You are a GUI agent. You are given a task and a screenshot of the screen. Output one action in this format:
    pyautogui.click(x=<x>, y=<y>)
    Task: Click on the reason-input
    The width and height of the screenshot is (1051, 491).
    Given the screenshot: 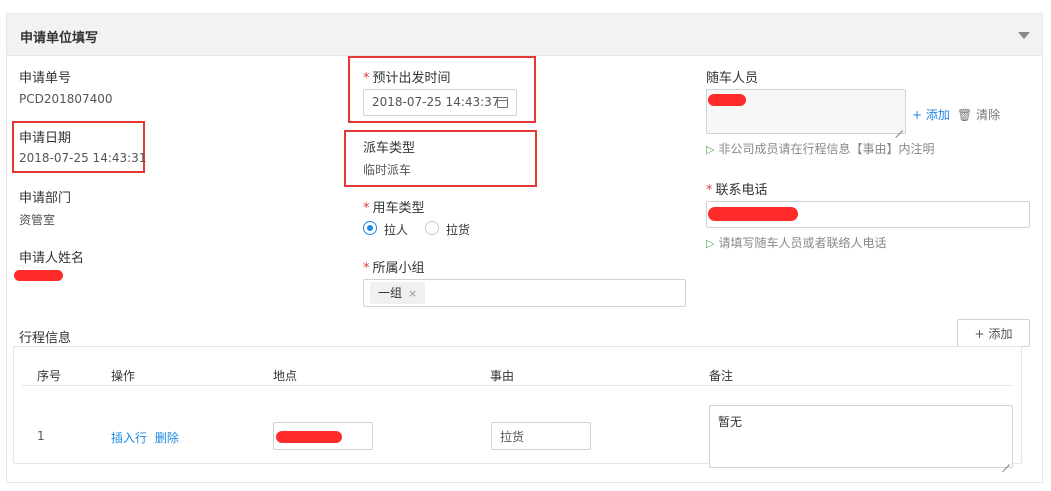 What is the action you would take?
    pyautogui.click(x=541, y=436)
    